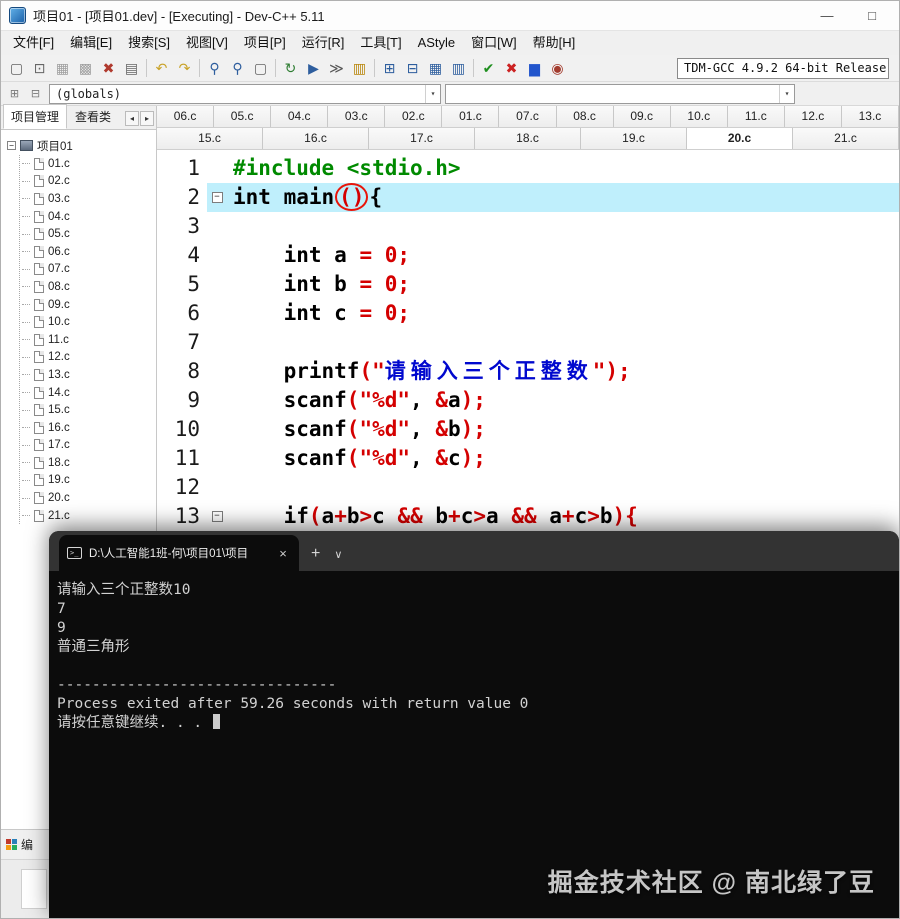 The width and height of the screenshot is (900, 919). What do you see at coordinates (528, 487) in the screenshot?
I see `code-line-12: 12` at bounding box center [528, 487].